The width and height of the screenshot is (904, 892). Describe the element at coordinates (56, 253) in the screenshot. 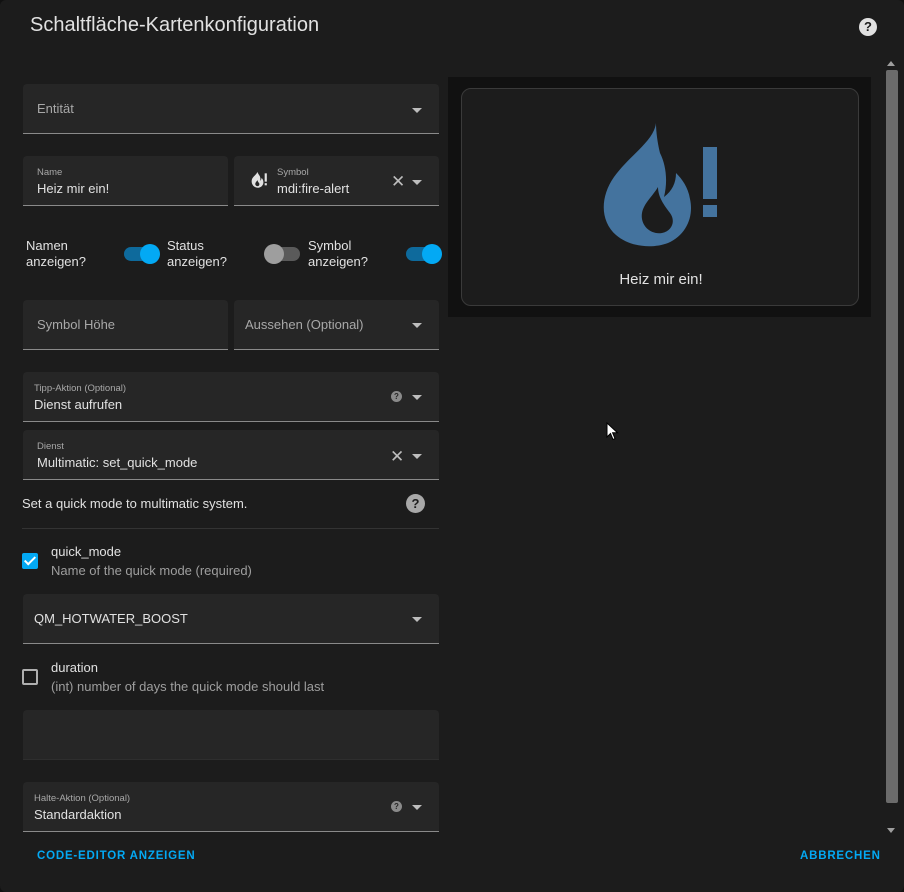

I see `show-name-label: Namen anzeigen?` at that location.